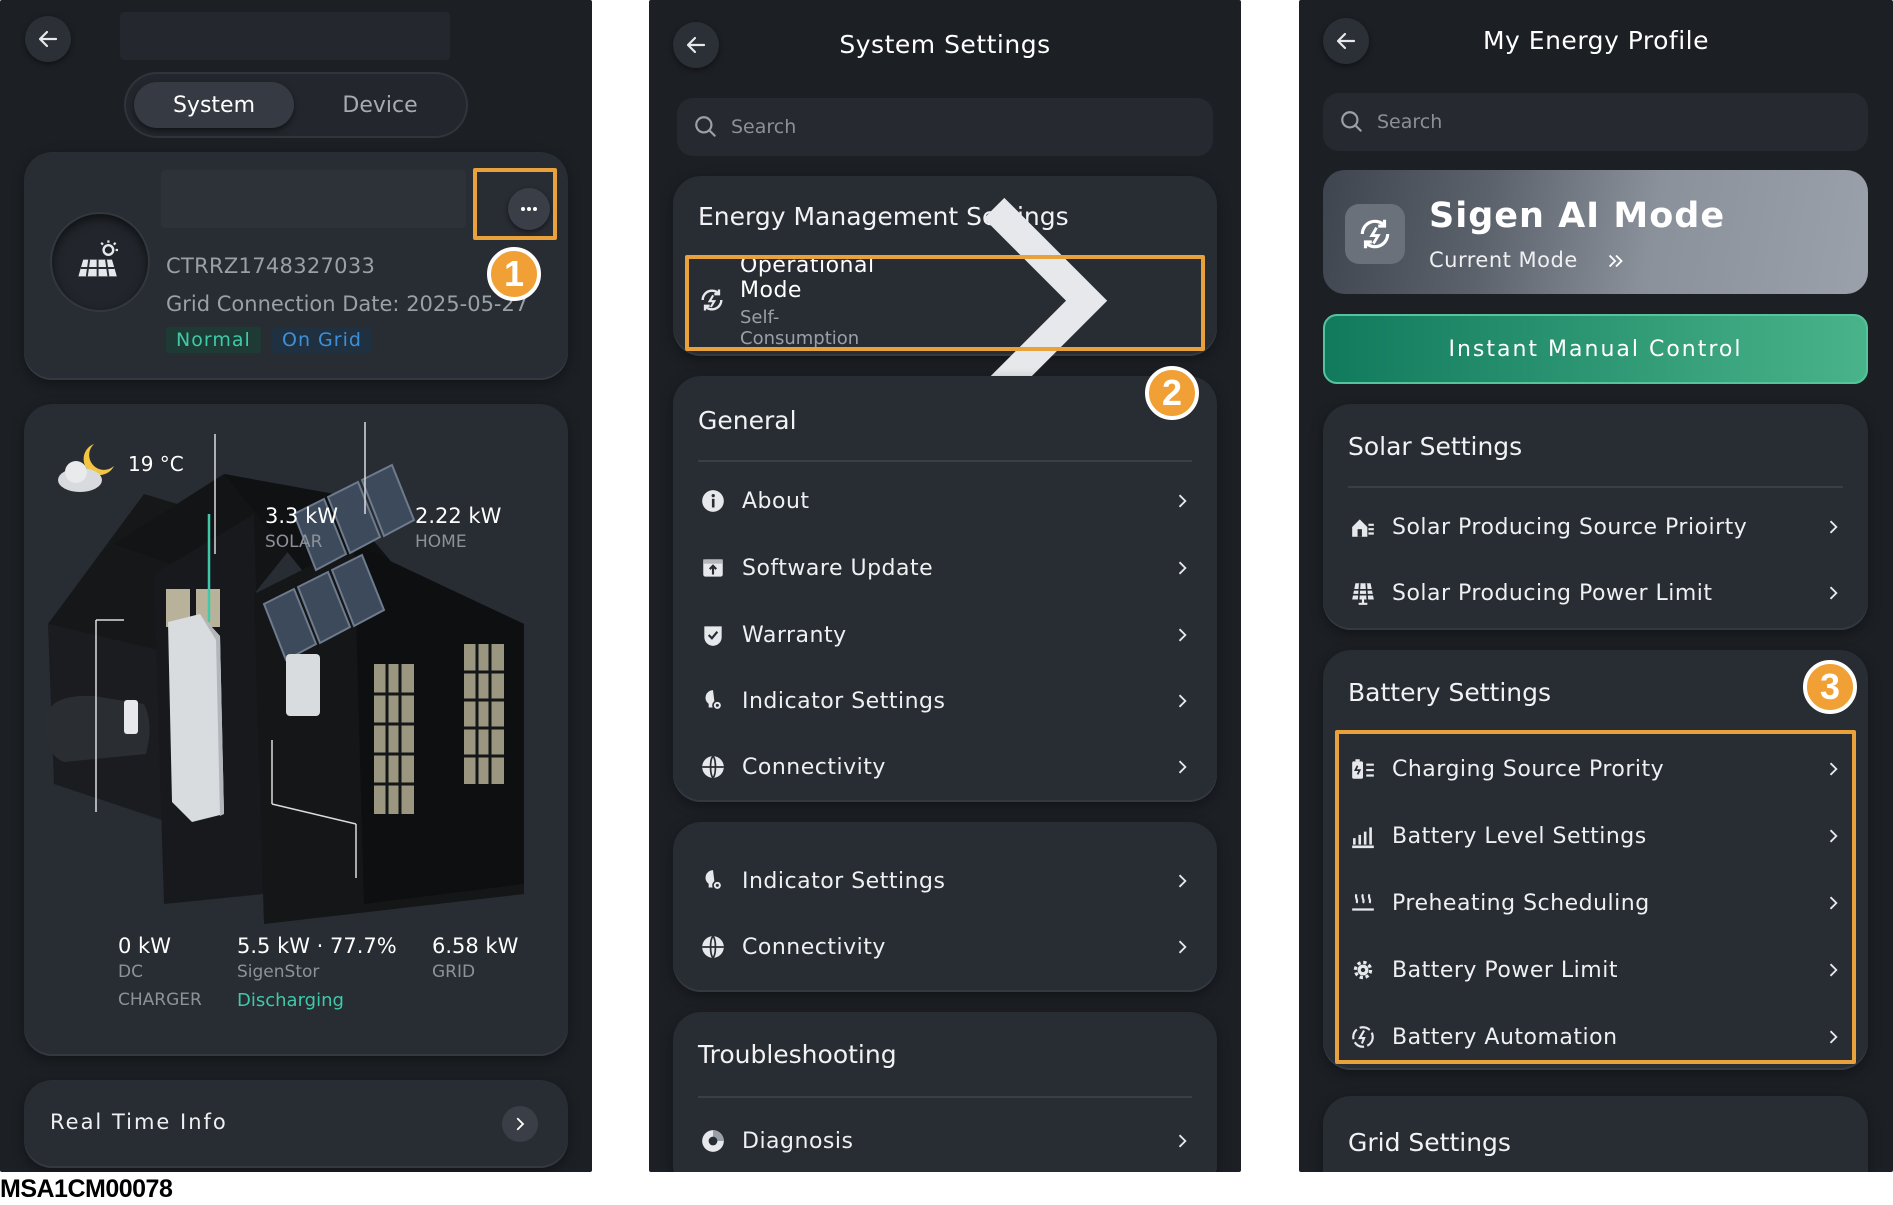  What do you see at coordinates (347, 304) in the screenshot?
I see `grid-connection-date: Grid Connection Date: 2025-05-27` at bounding box center [347, 304].